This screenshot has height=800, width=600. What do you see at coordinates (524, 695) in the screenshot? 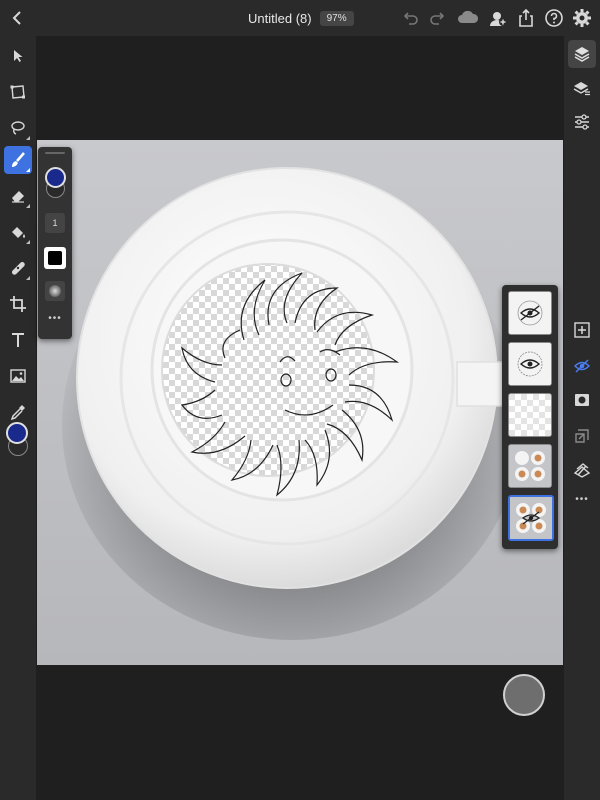
I see `touch-shortcut-button` at bounding box center [524, 695].